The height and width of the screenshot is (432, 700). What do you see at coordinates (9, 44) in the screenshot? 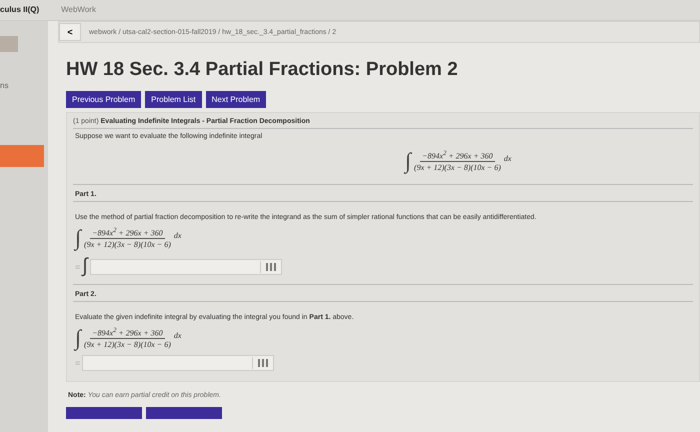
I see `sidebar-block` at bounding box center [9, 44].